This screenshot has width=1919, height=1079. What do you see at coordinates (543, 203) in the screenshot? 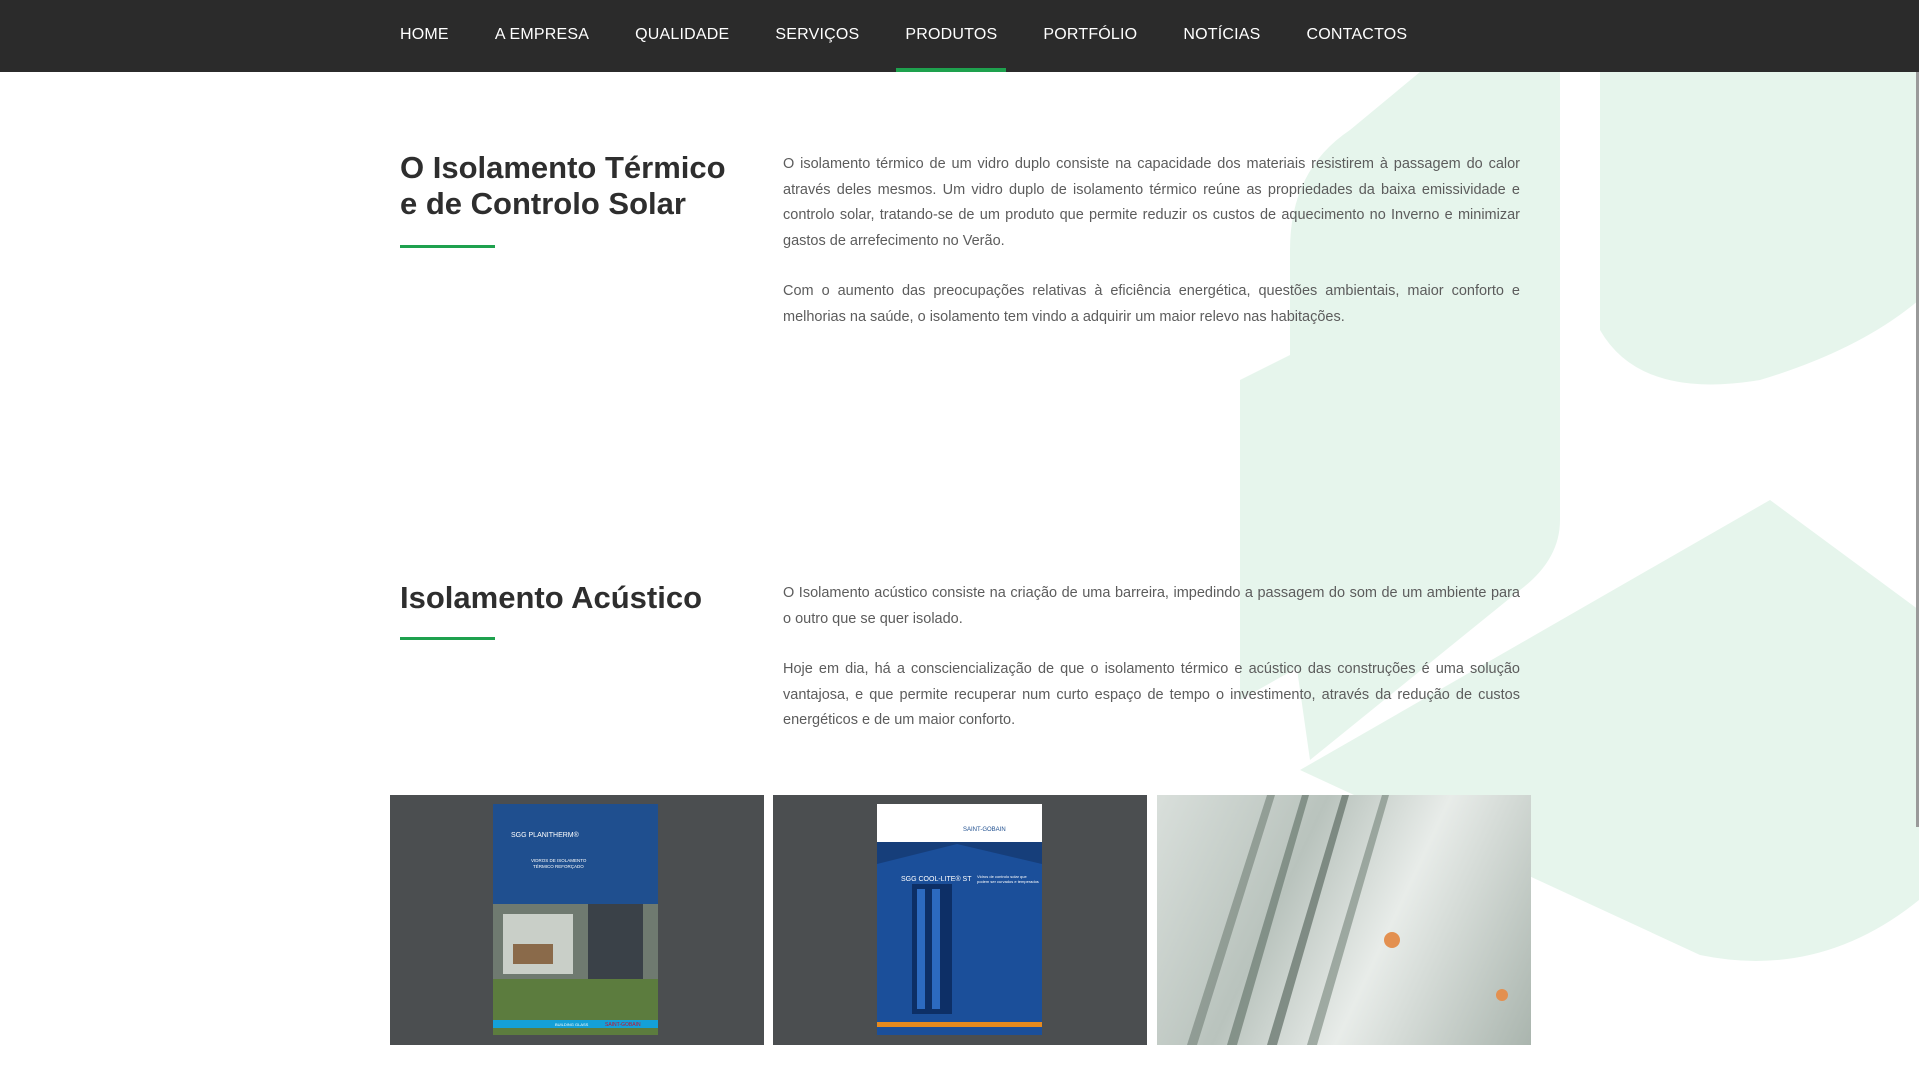
I see `thermal-title-line2: e de Controlo Solar` at bounding box center [543, 203].